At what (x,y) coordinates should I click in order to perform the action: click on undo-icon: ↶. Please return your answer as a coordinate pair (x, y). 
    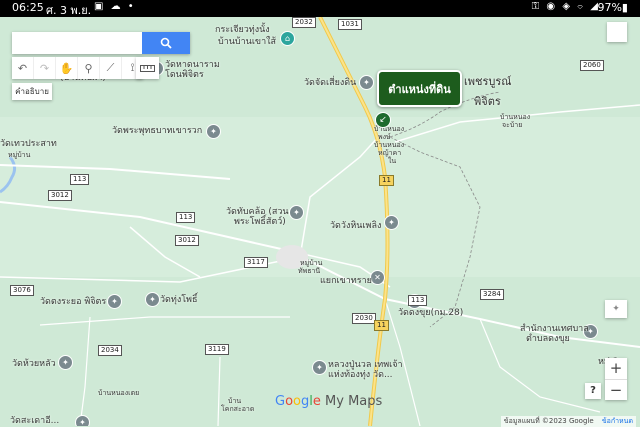
    Looking at the image, I should click on (23, 68).